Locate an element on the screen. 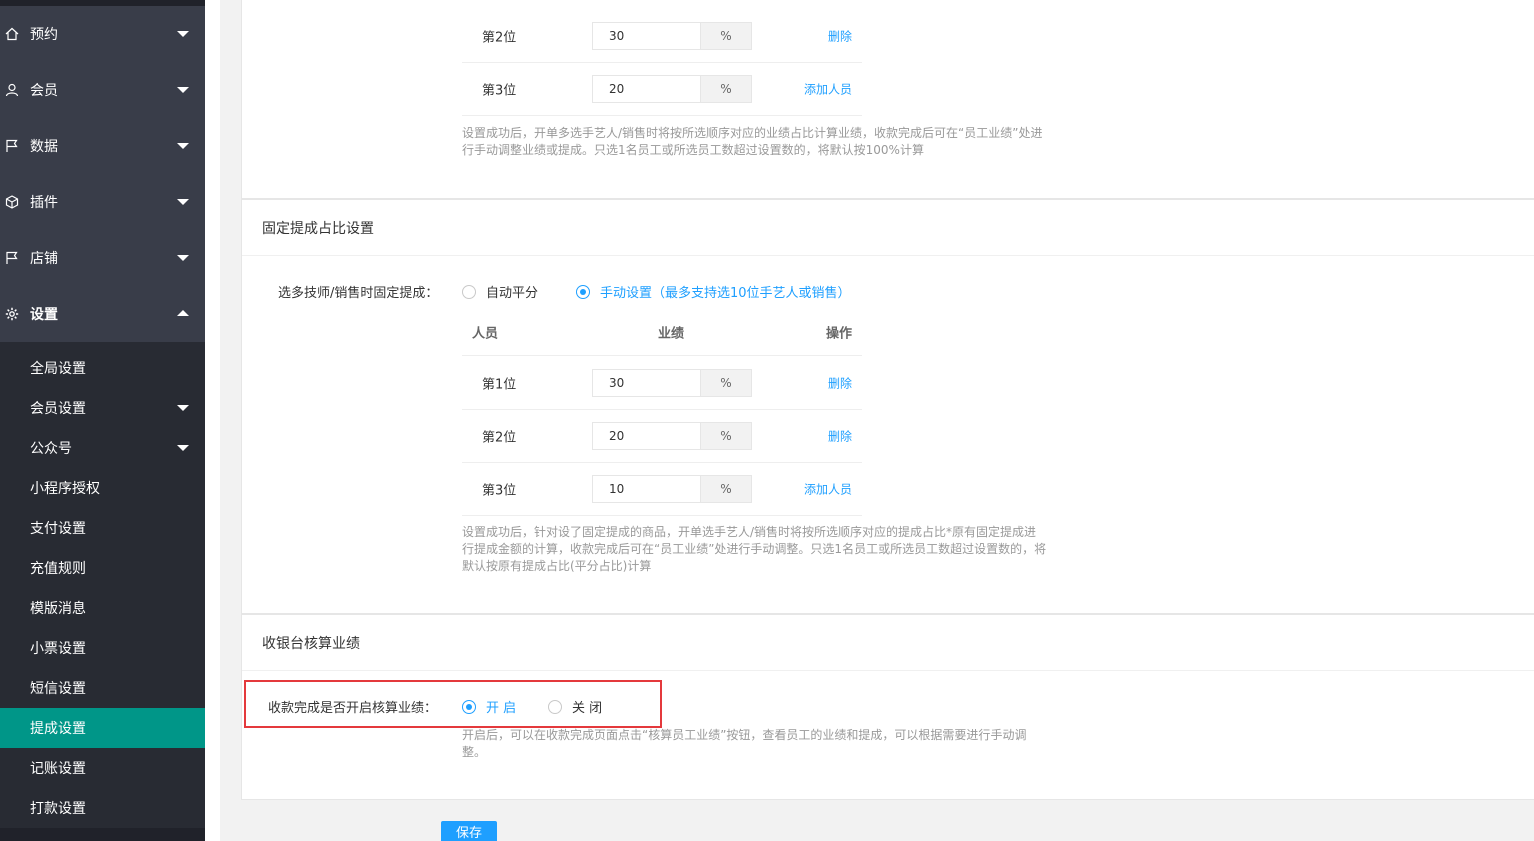 The image size is (1534, 841). sidebar-item-label: 小程序授权 is located at coordinates (65, 489).